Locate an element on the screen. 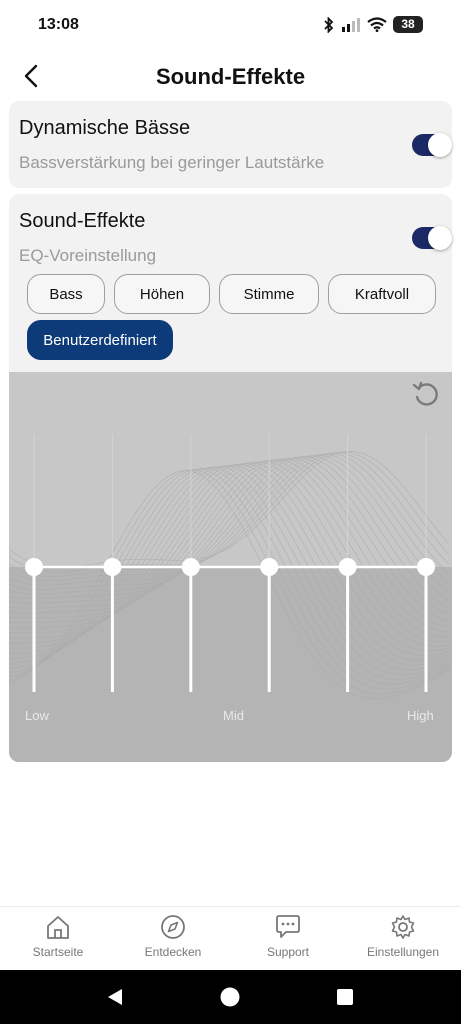  gear-icon is located at coordinates (403, 927).